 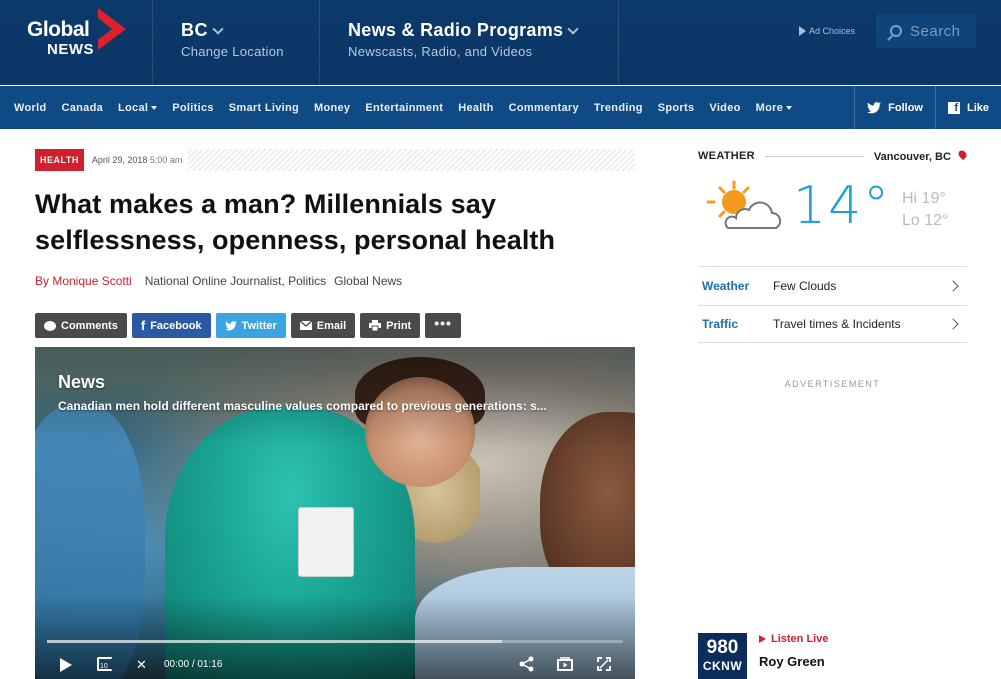 What do you see at coordinates (250, 30) in the screenshot?
I see `region-title-row: BC` at bounding box center [250, 30].